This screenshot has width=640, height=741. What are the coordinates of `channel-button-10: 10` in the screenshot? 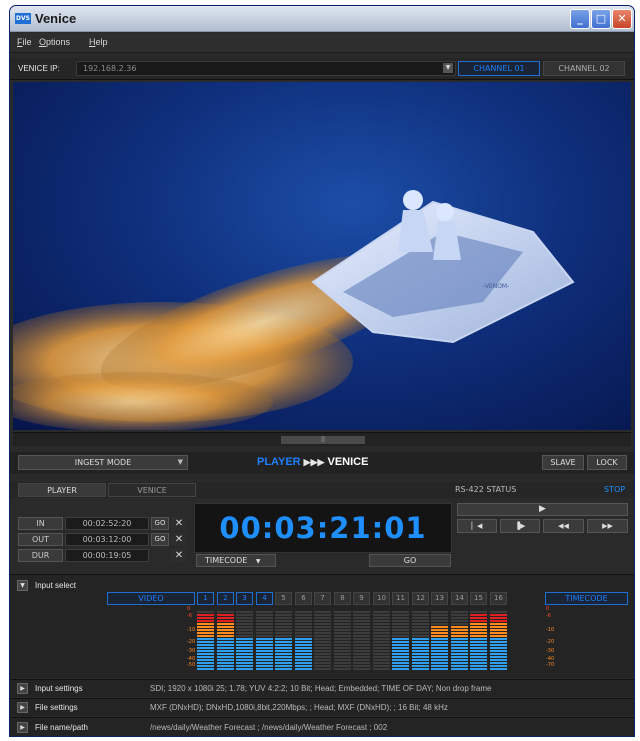 It's located at (381, 598).